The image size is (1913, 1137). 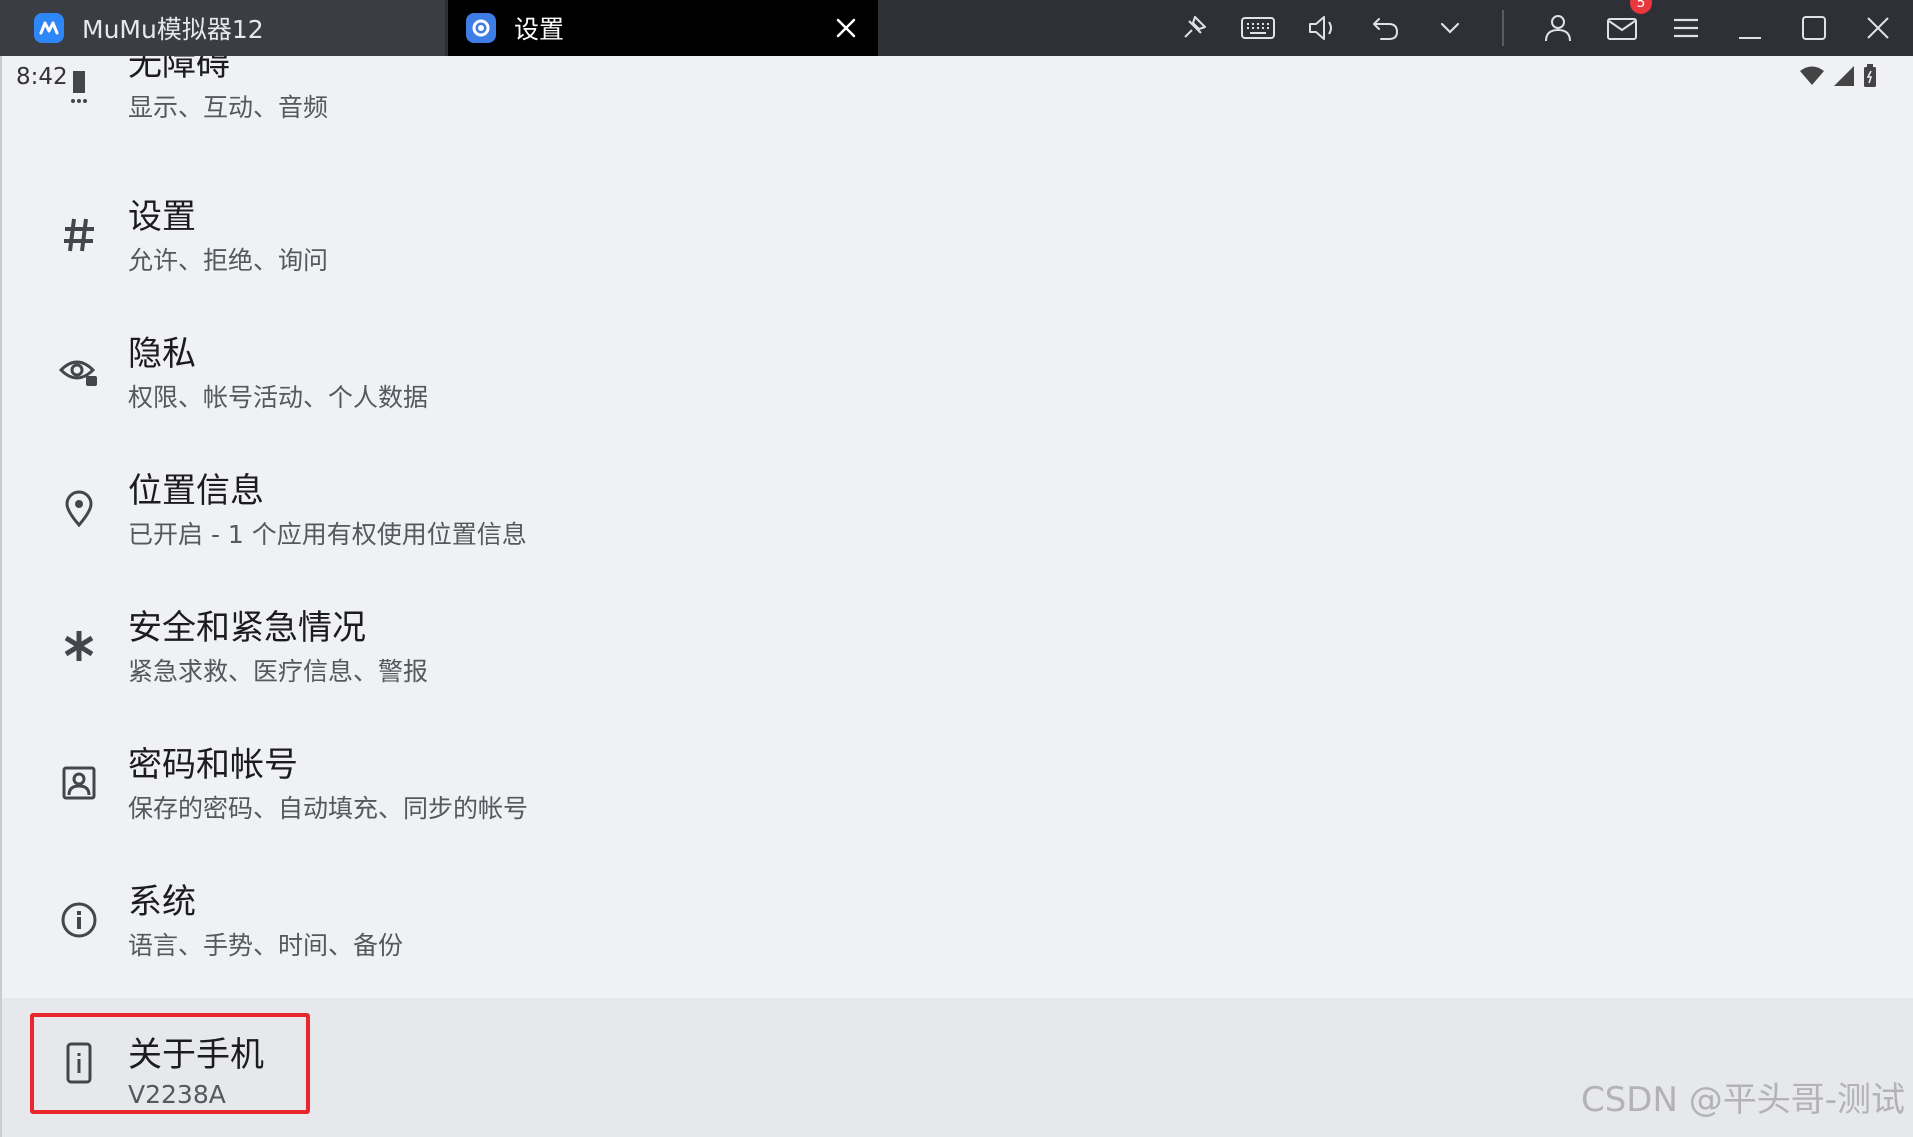 I want to click on list-item-system: 系统 语言、手势、时间、备份, so click(x=956, y=922).